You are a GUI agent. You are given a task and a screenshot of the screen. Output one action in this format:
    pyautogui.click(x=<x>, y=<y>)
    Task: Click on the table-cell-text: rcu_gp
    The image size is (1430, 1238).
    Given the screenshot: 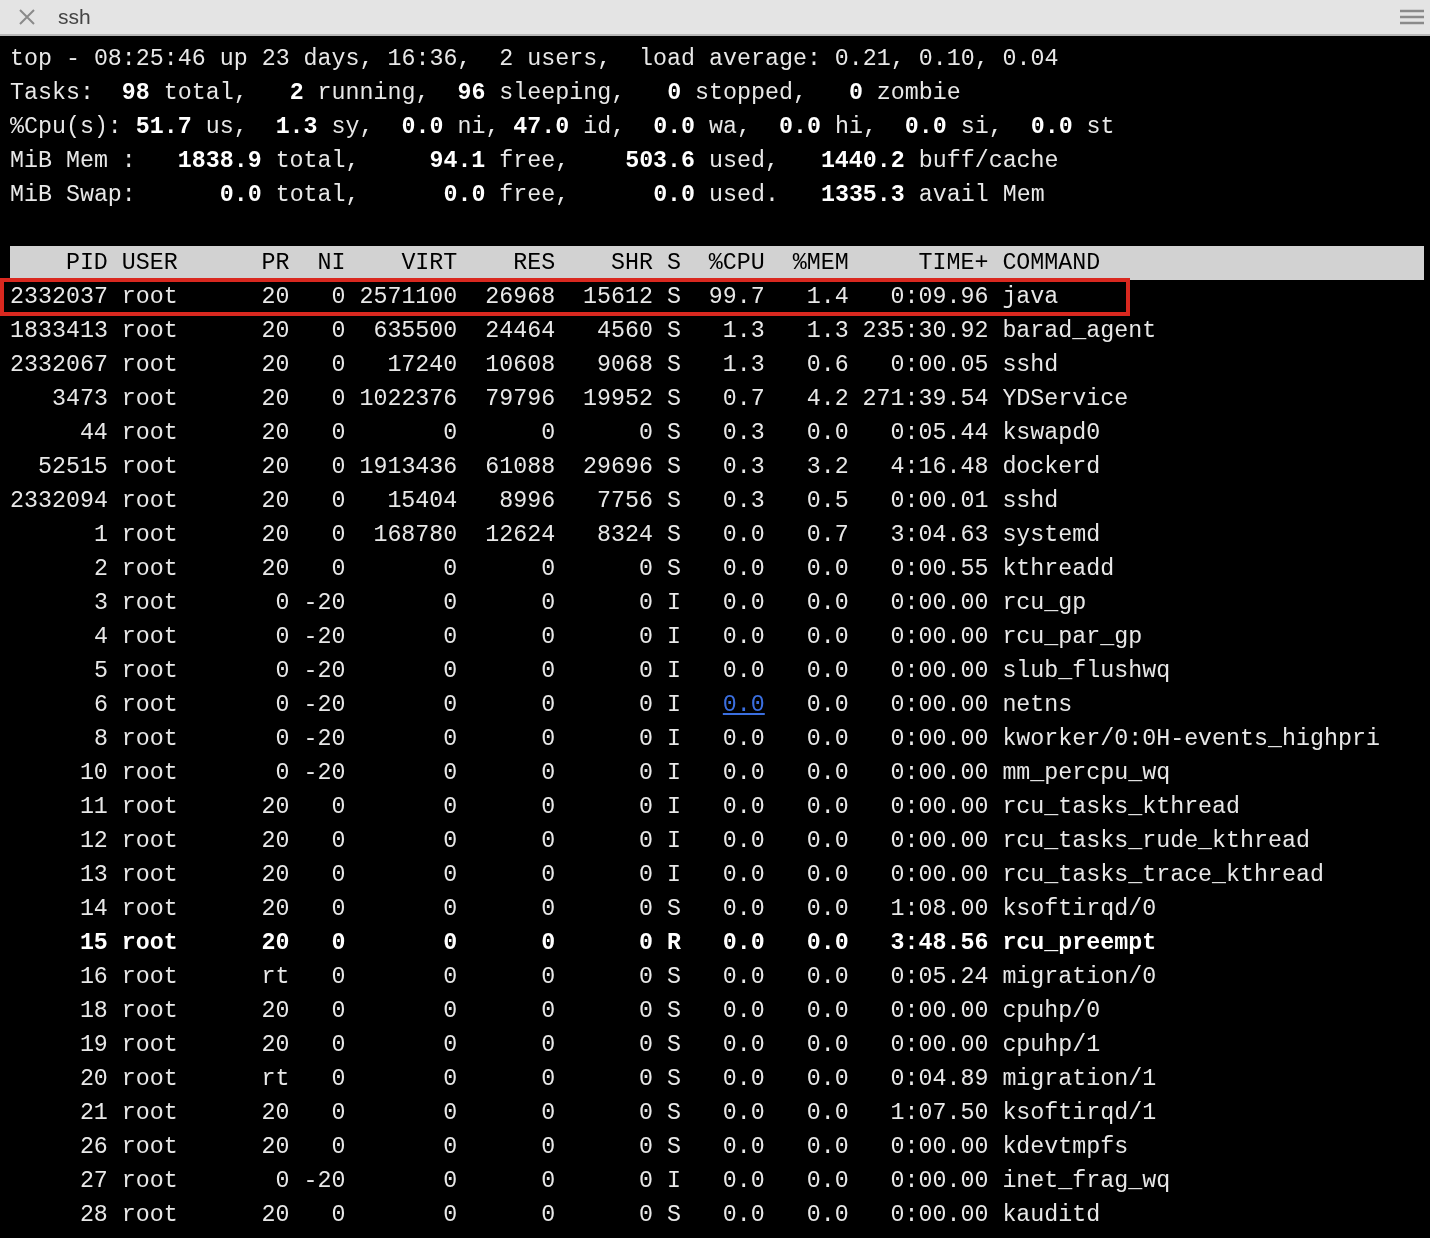 What is the action you would take?
    pyautogui.click(x=1044, y=603)
    